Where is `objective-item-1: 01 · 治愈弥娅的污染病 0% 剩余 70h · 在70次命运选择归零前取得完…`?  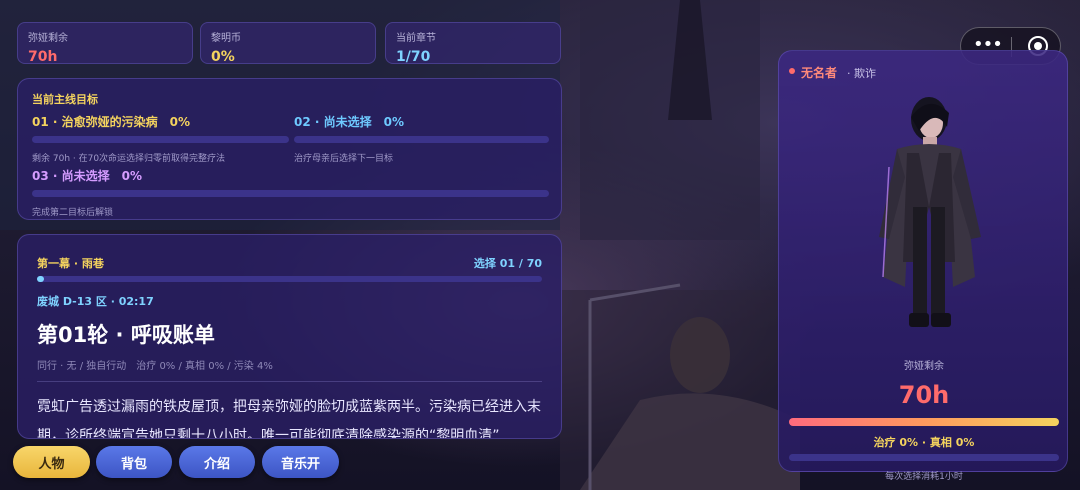
objective-item-1: 01 · 治愈弥娅的污染病 0% 剩余 70h · 在70次命运选择归零前取得完… is located at coordinates (160, 138).